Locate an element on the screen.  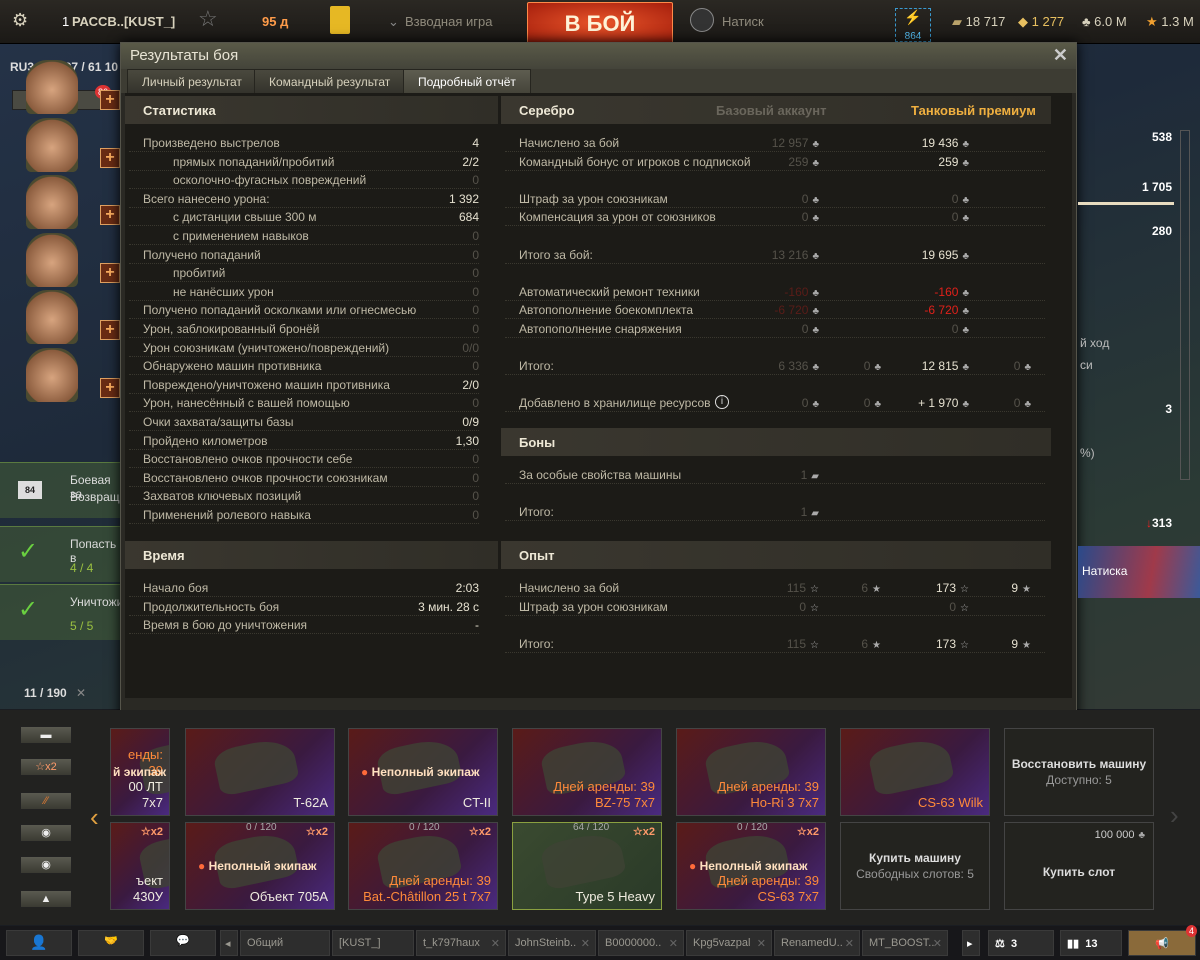
chat-channels-button: 💬 is located at coordinates (183, 943).